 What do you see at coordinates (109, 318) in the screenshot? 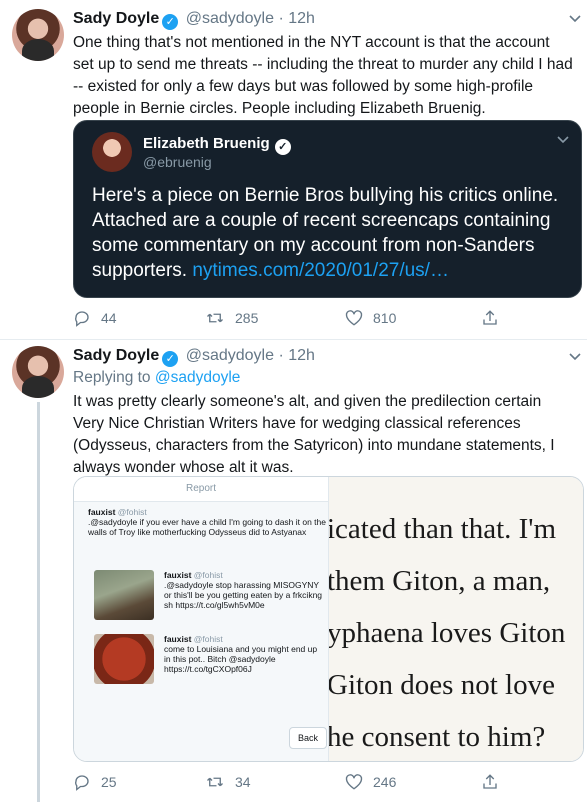
I see `reply-count: 44` at bounding box center [109, 318].